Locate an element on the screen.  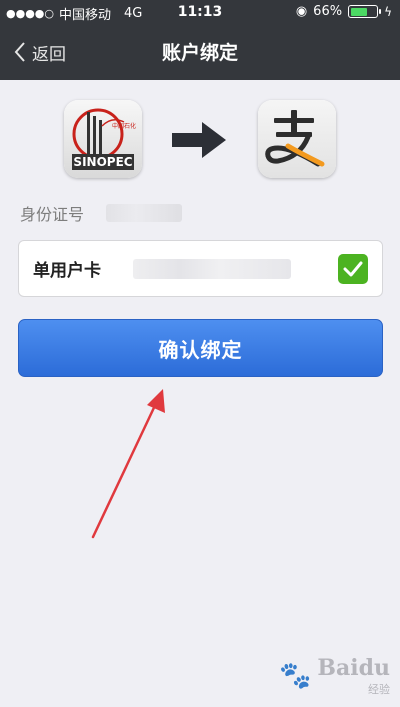
alipay-logo-graphic is located at coordinates (297, 139).